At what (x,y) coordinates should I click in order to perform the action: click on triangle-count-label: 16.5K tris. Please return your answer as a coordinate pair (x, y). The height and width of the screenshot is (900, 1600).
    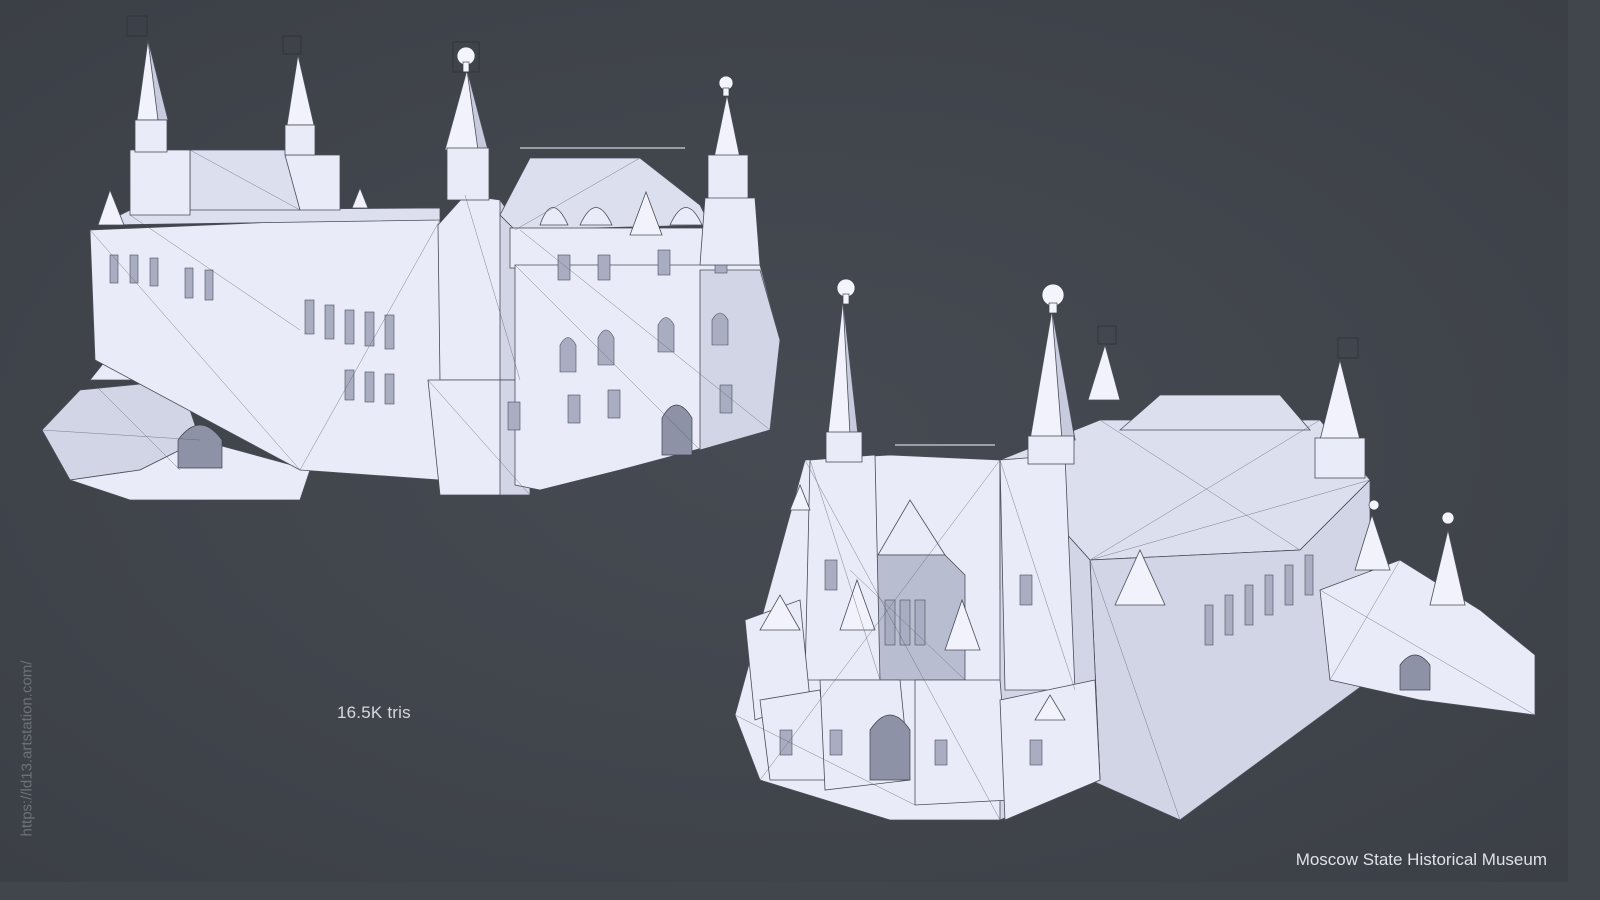
    Looking at the image, I should click on (374, 712).